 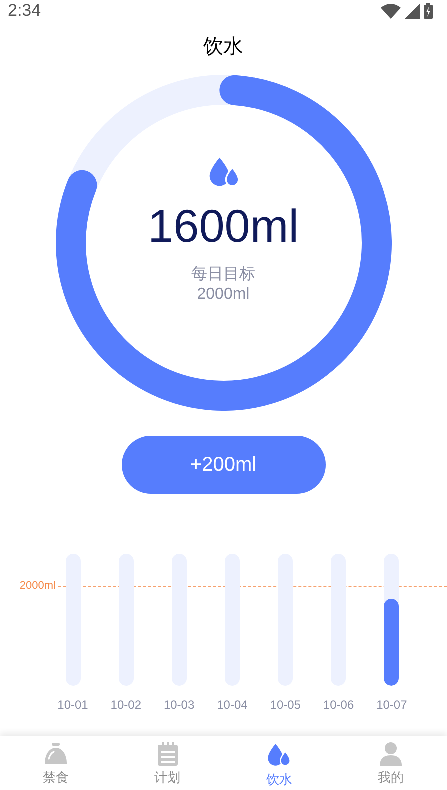 I want to click on day-label: 10-05, so click(x=285, y=705).